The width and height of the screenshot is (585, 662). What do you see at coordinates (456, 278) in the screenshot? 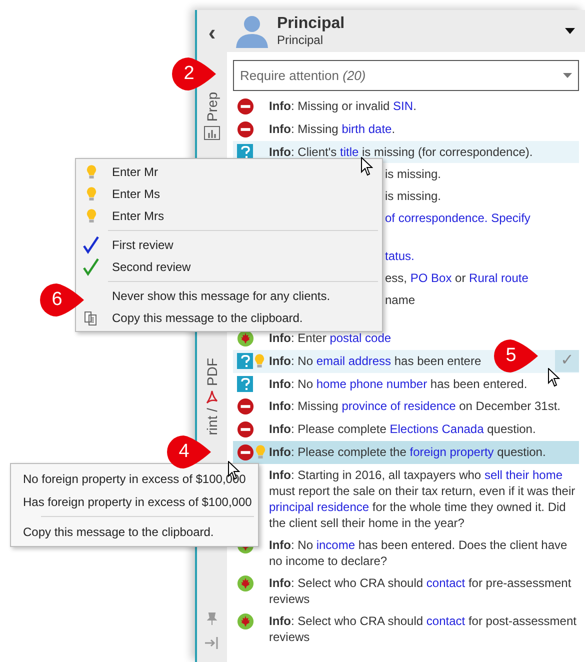
I see `message-text: ess, PO Box or Rural route` at bounding box center [456, 278].